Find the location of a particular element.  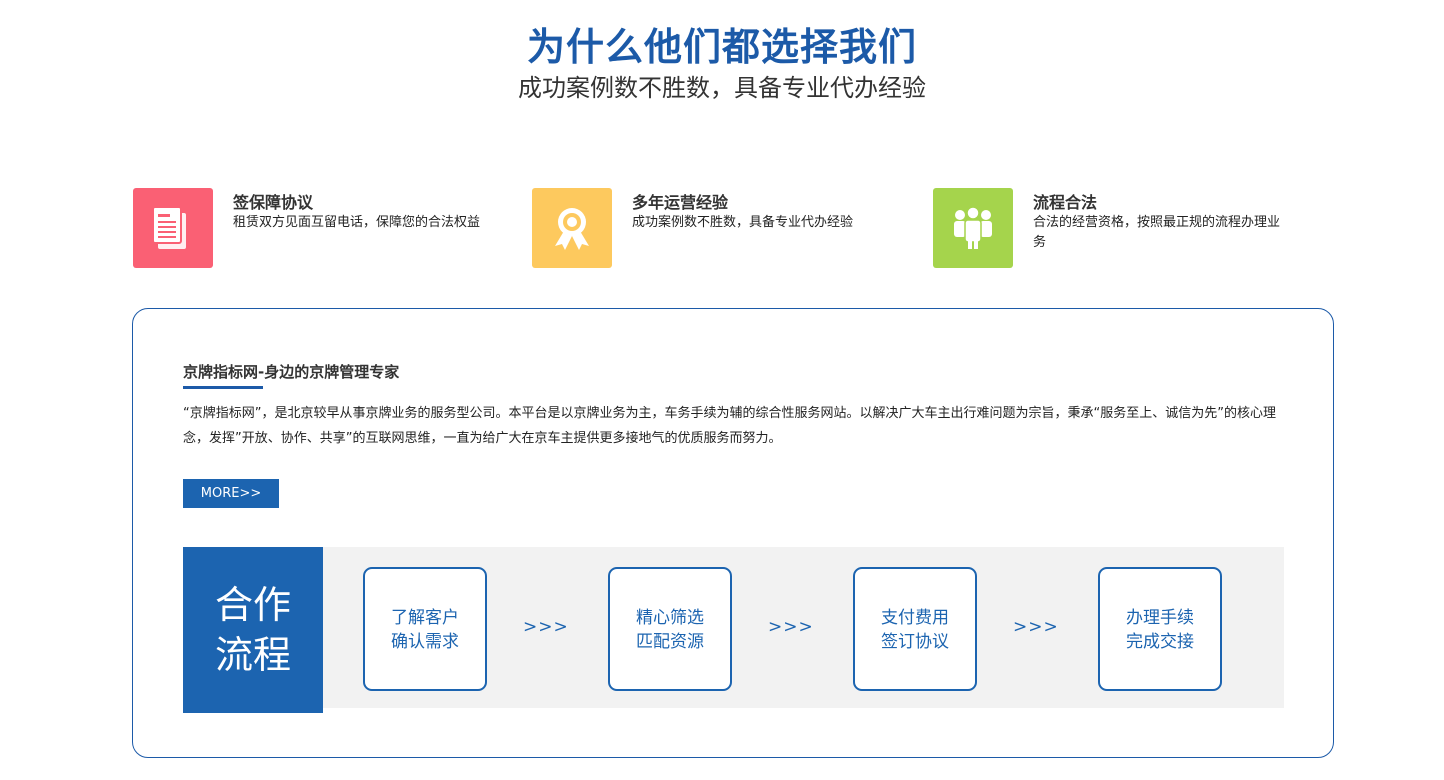

step-line2: 签订协议 is located at coordinates (915, 642).